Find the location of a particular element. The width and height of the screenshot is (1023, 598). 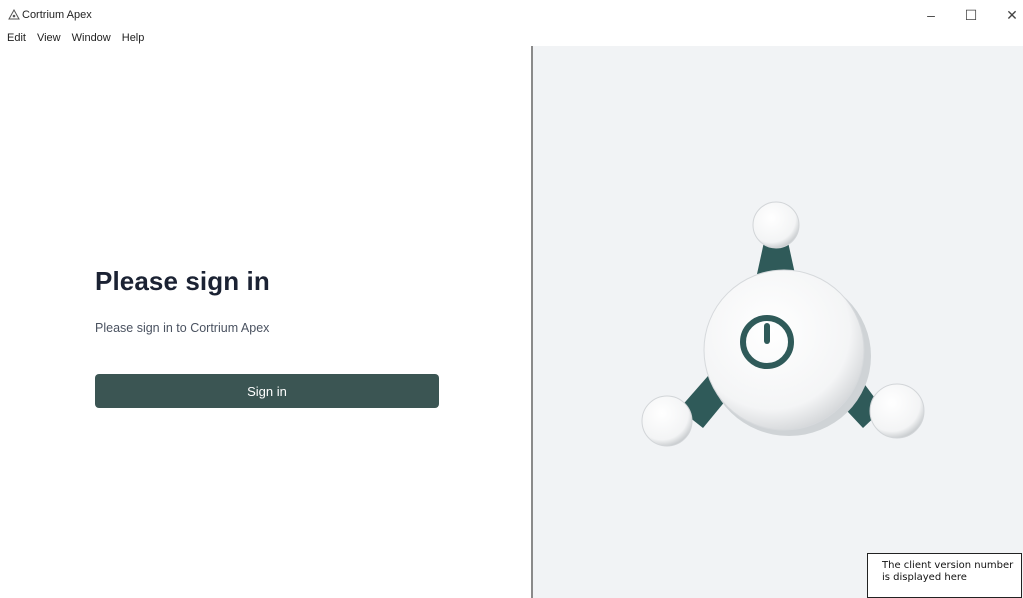

maximize-button: ☐ is located at coordinates (971, 15).